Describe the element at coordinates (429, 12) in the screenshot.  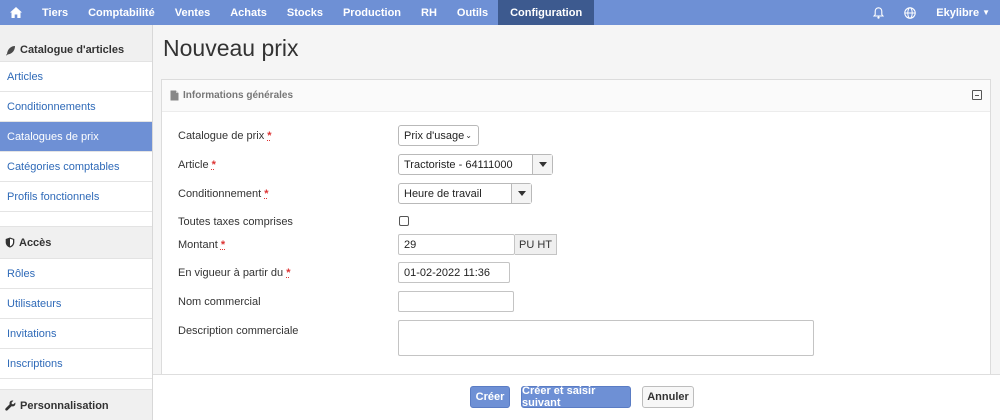
I see `nav-rh: RH` at that location.